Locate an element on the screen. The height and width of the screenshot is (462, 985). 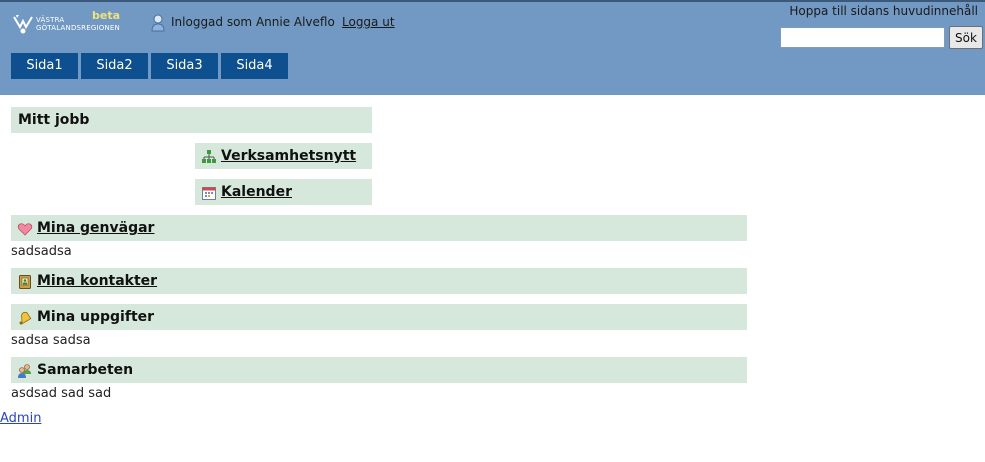
mina-uppgifter-text: sadsa sadsa is located at coordinates (51, 340).